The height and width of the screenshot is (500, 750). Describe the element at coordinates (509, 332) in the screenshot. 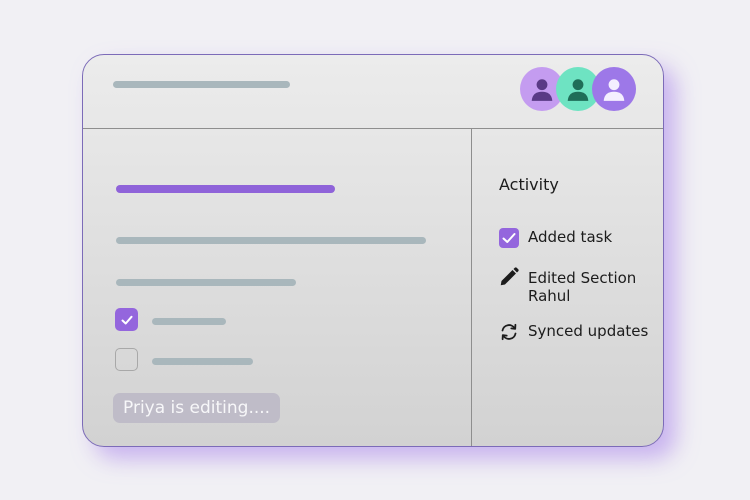

I see `sync-icon` at that location.